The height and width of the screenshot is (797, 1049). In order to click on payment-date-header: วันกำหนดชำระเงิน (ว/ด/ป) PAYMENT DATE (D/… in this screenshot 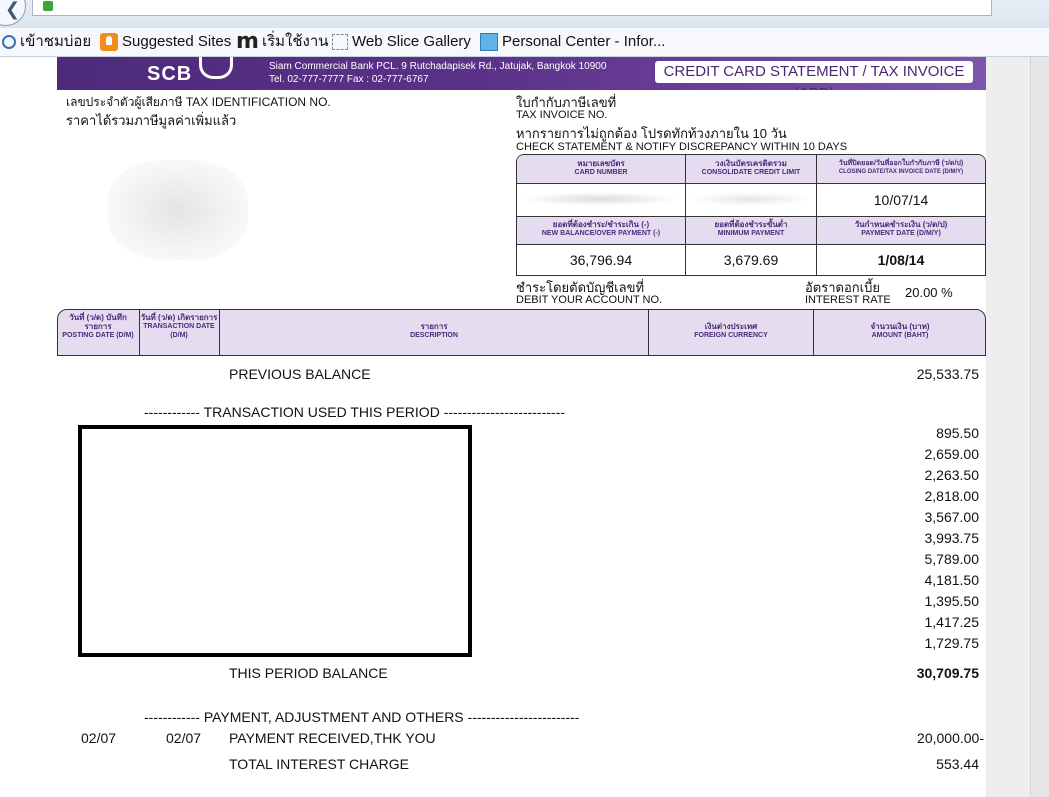, I will do `click(901, 228)`.